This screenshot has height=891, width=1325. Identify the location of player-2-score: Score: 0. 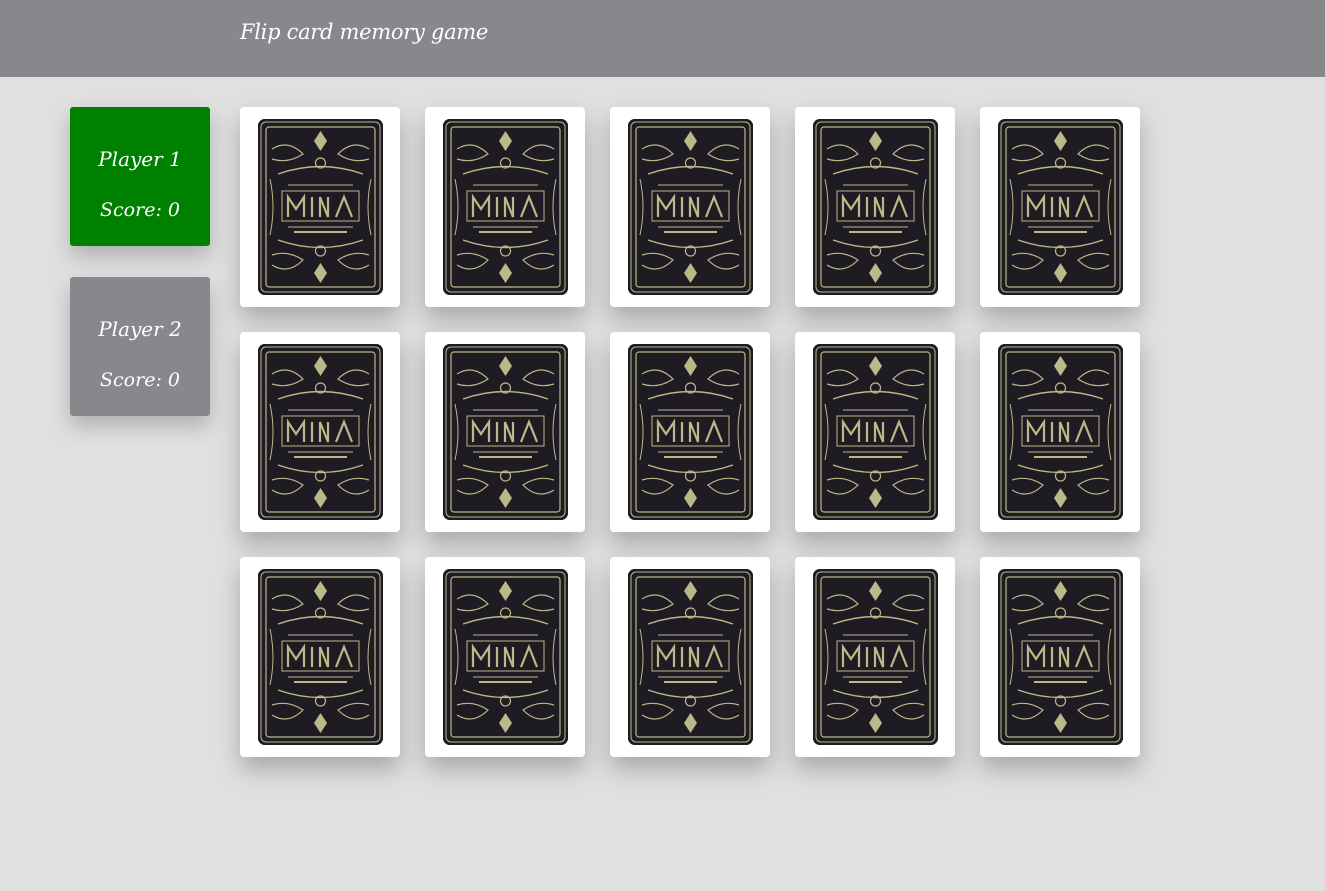
(140, 380).